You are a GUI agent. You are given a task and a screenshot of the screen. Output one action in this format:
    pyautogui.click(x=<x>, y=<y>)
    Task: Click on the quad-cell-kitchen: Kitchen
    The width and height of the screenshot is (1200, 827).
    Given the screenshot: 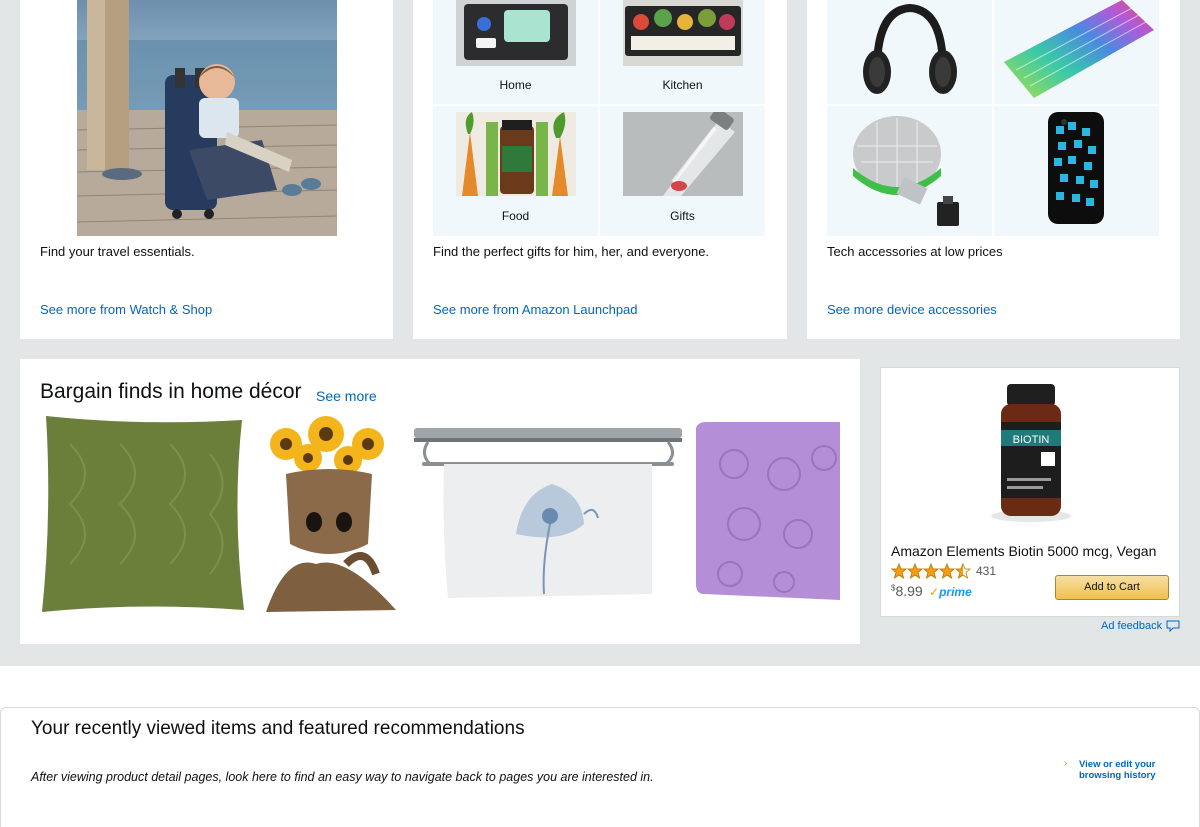 What is the action you would take?
    pyautogui.click(x=682, y=52)
    